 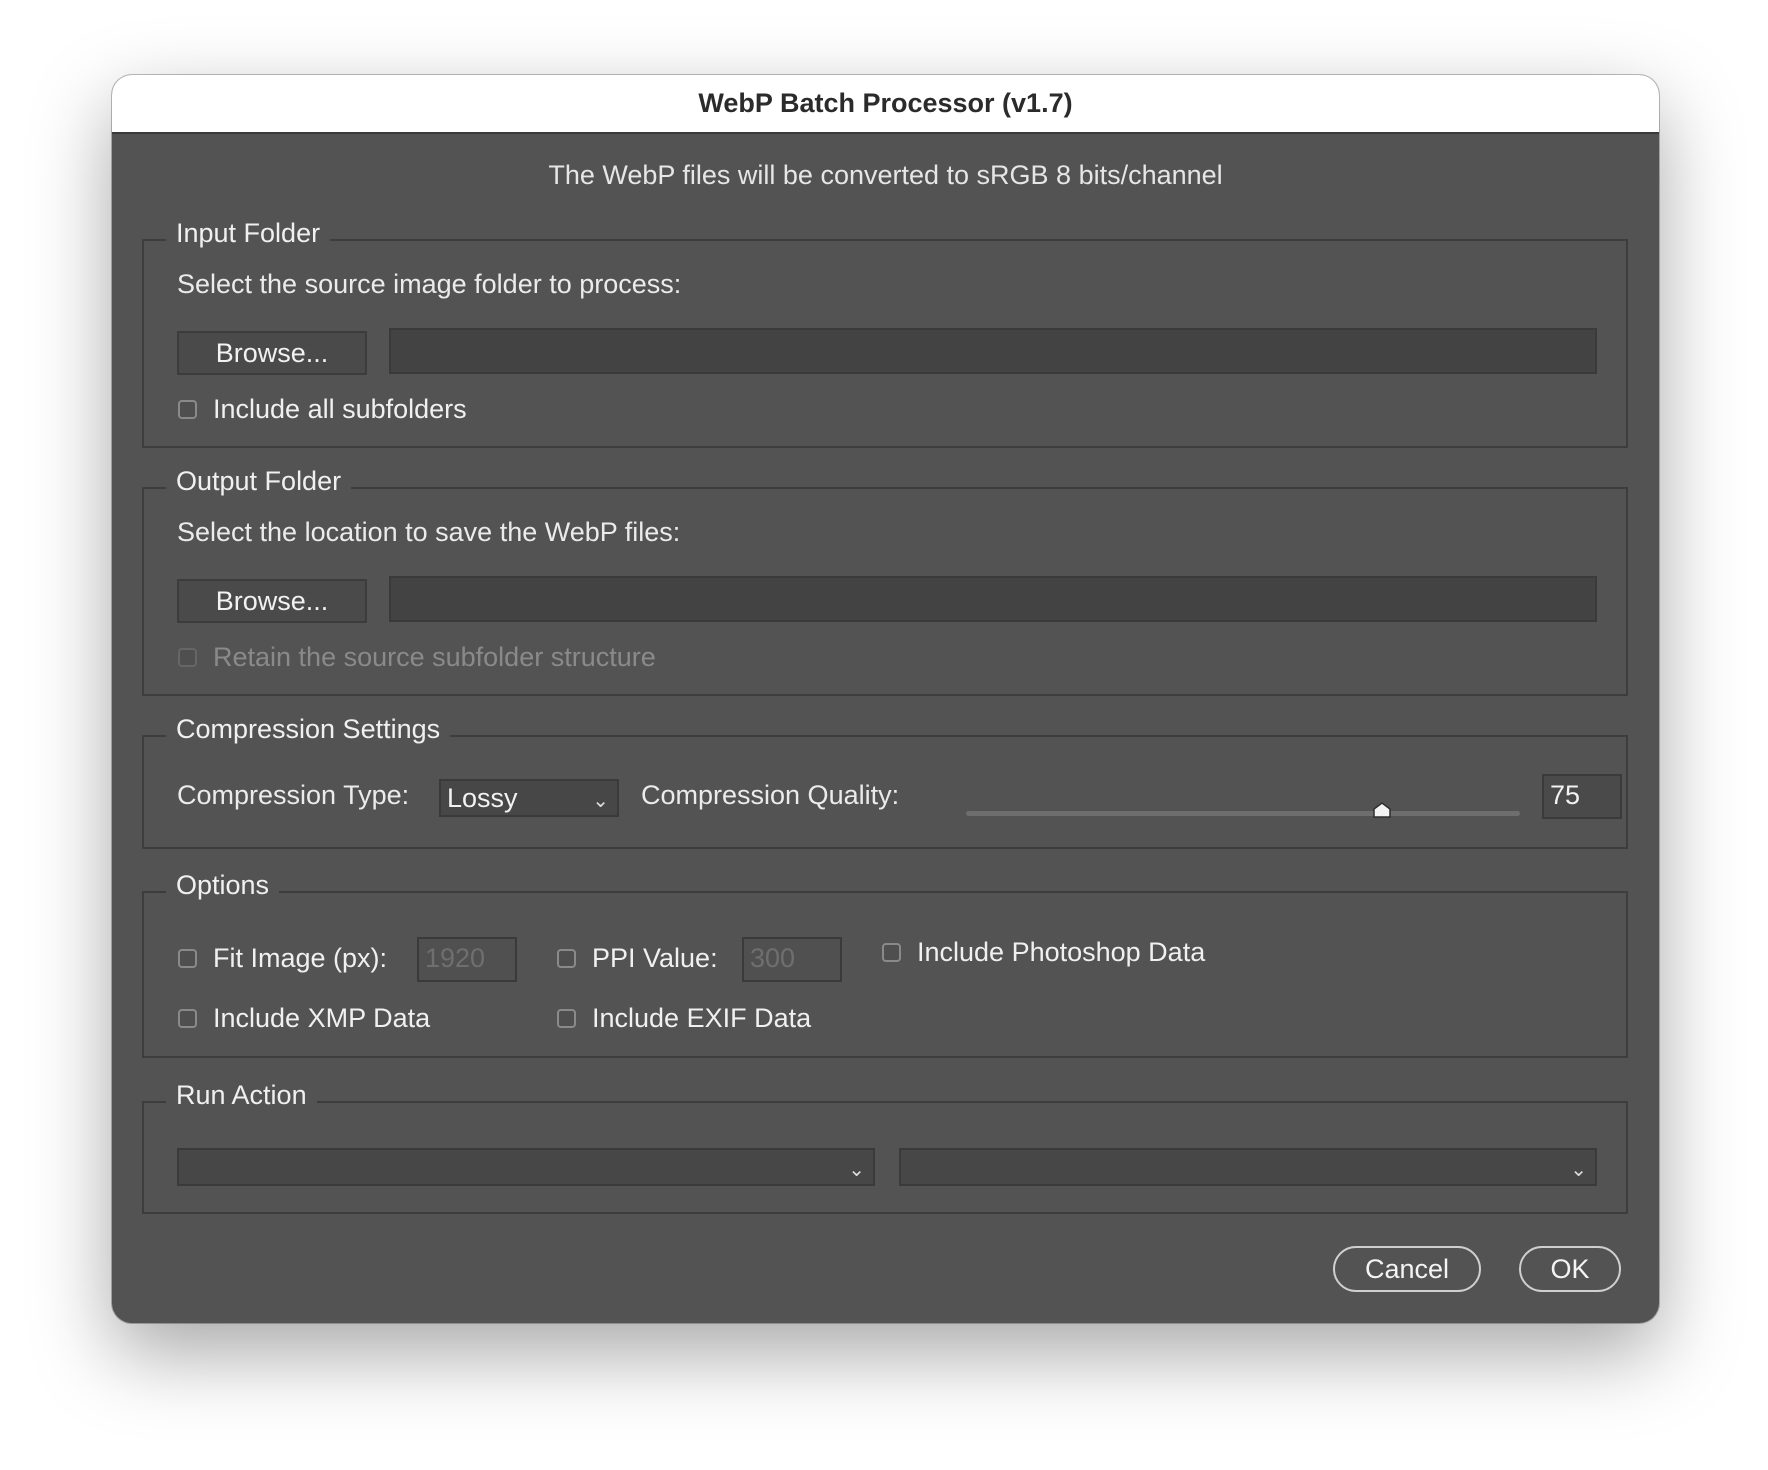 I want to click on fit-image-box, so click(x=187, y=958).